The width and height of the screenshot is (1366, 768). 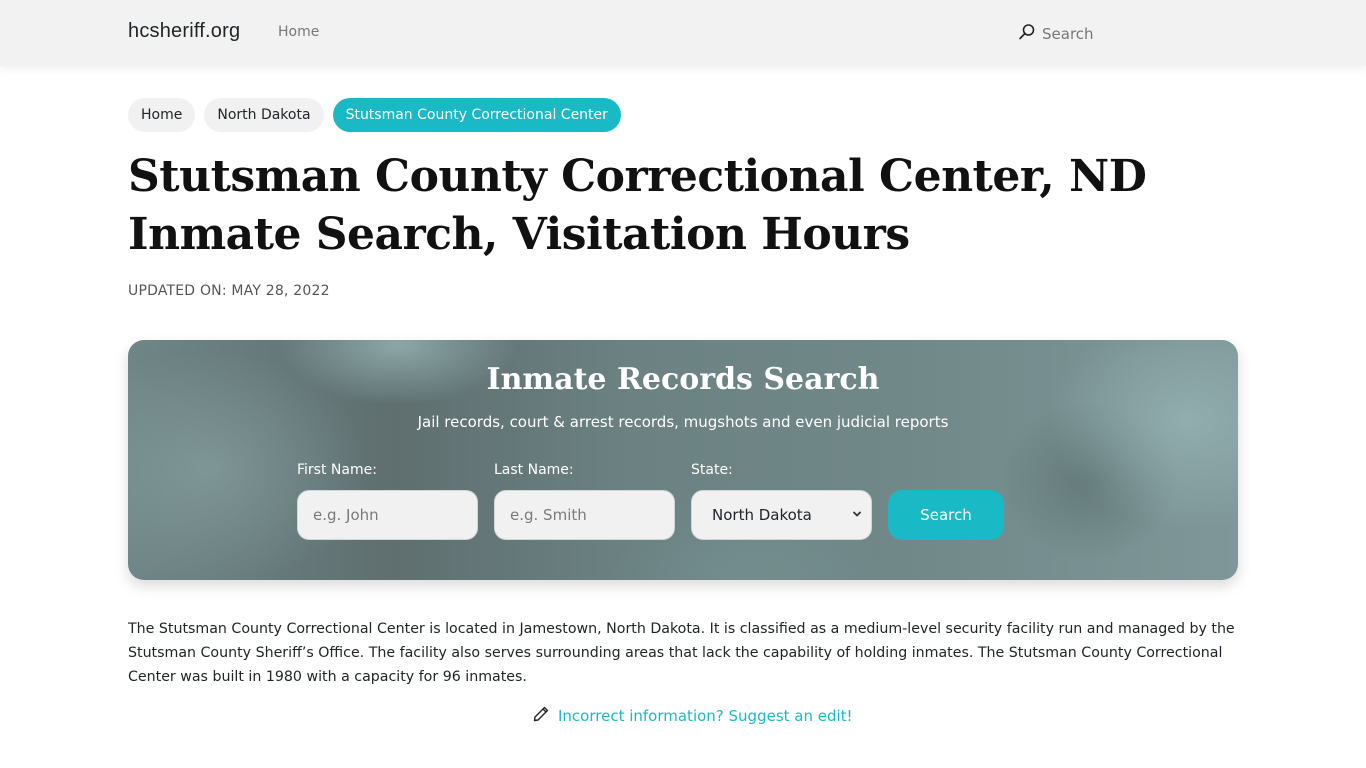 I want to click on updated-date: UPDATED ON: MAY 28, 2022, so click(x=229, y=291).